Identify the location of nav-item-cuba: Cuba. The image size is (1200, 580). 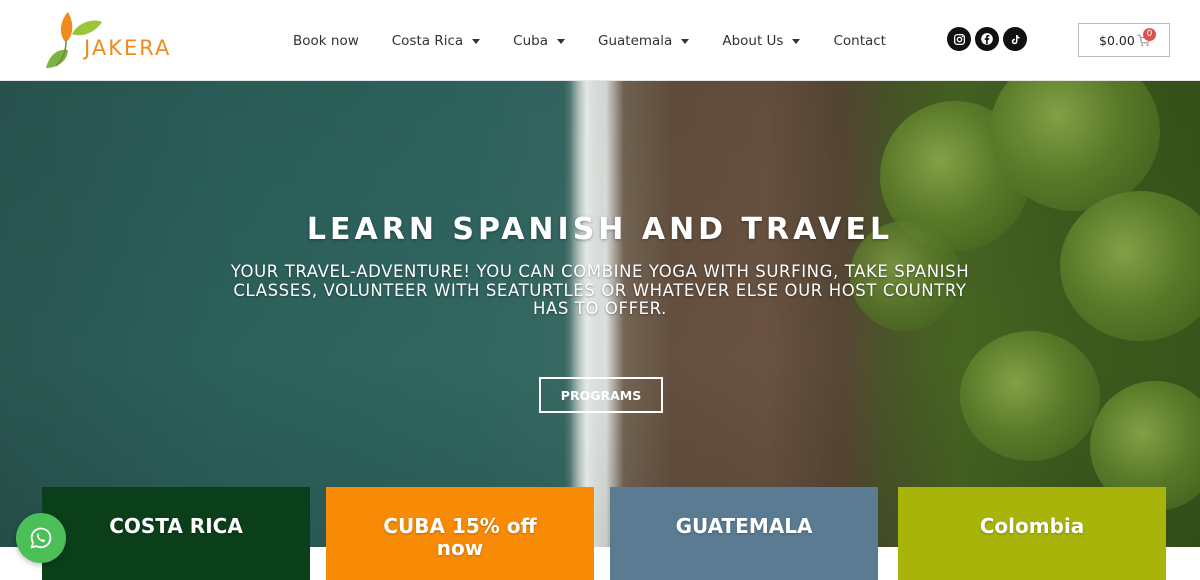
(539, 41).